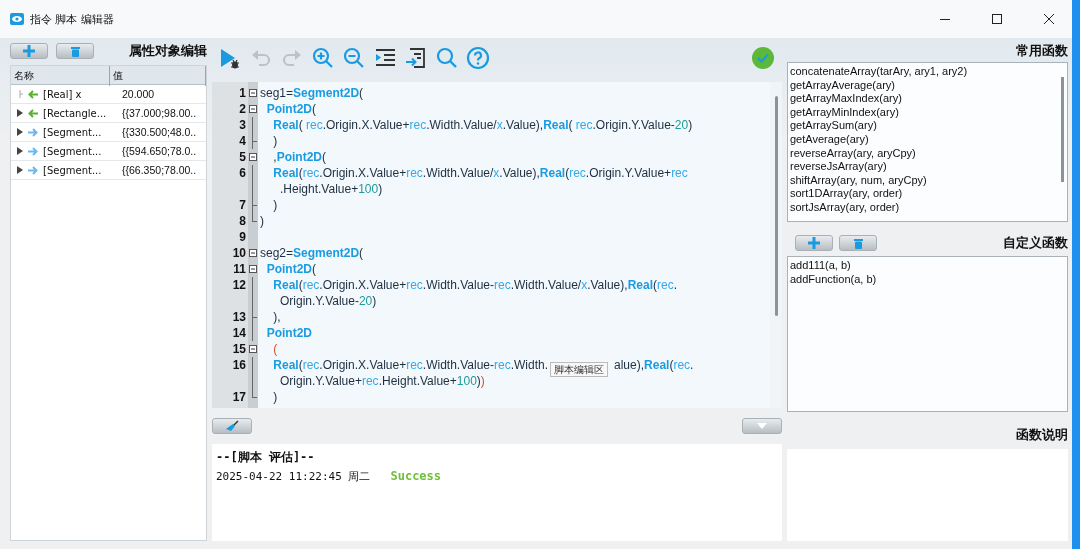 The height and width of the screenshot is (549, 1080). Describe the element at coordinates (242, 125) in the screenshot. I see `line-number: 3` at that location.